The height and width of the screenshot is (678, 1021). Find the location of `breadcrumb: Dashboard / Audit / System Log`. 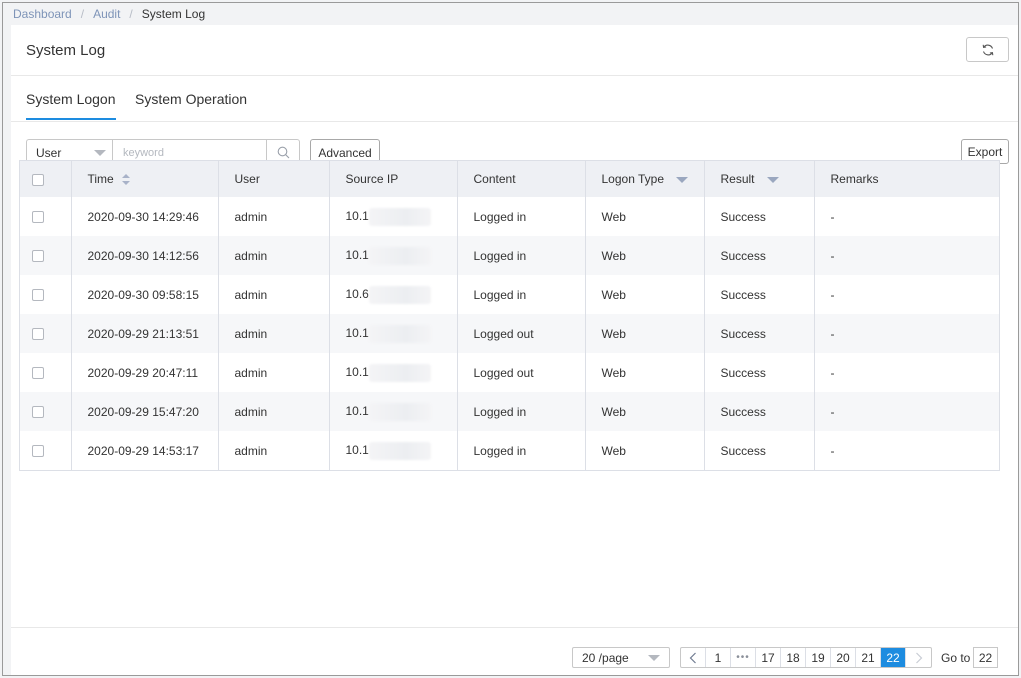

breadcrumb: Dashboard / Audit / System Log is located at coordinates (109, 14).